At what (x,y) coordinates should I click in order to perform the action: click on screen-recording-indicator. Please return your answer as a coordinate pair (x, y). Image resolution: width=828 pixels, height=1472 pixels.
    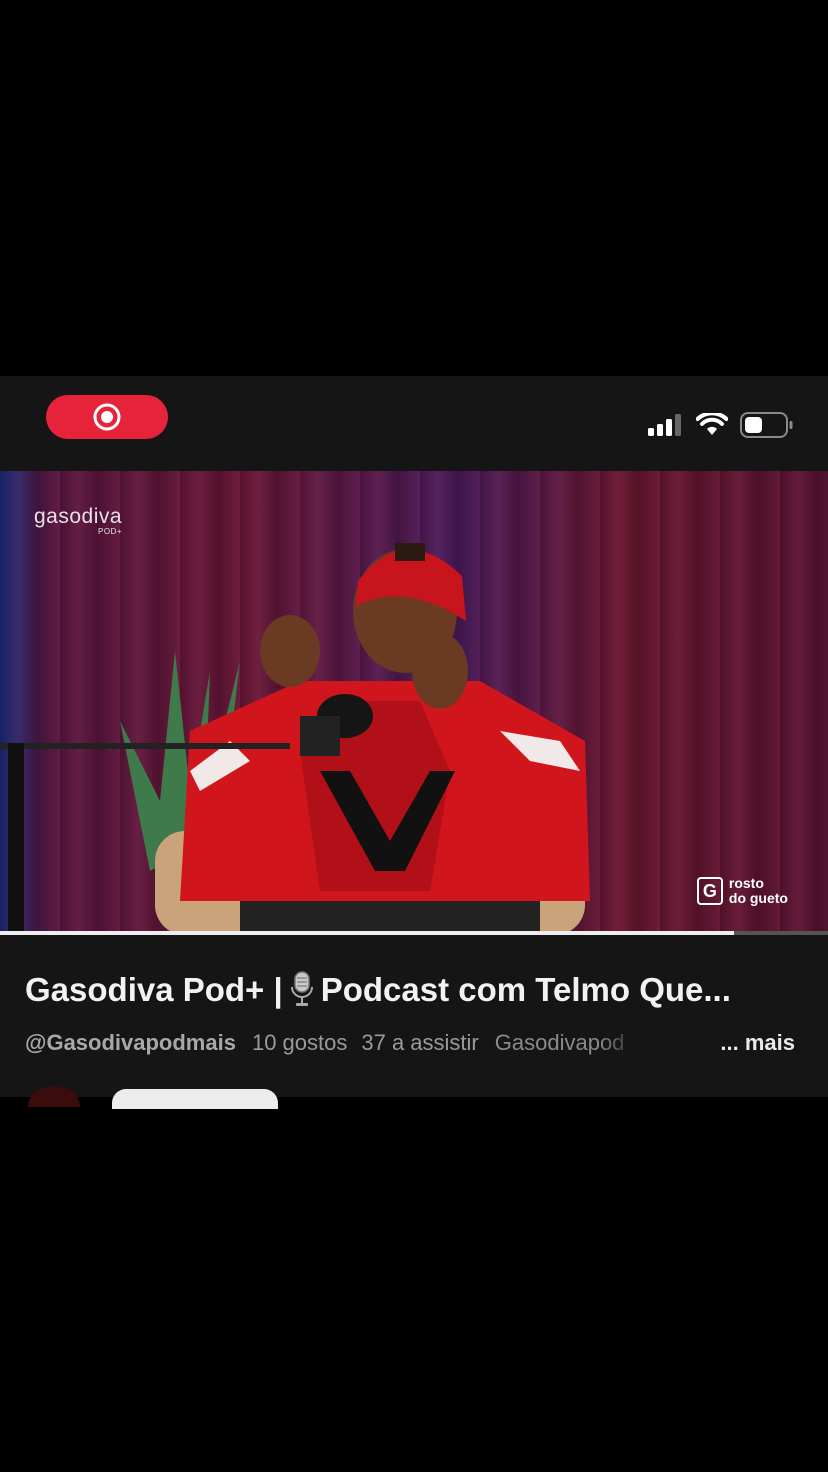
    Looking at the image, I should click on (107, 417).